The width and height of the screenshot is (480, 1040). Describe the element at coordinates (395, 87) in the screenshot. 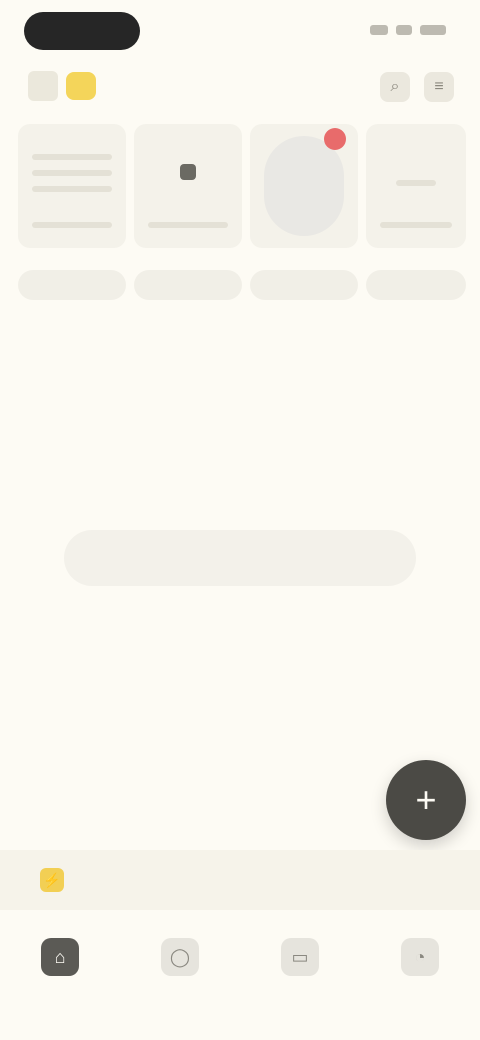

I see `search-icon: ⌕` at that location.